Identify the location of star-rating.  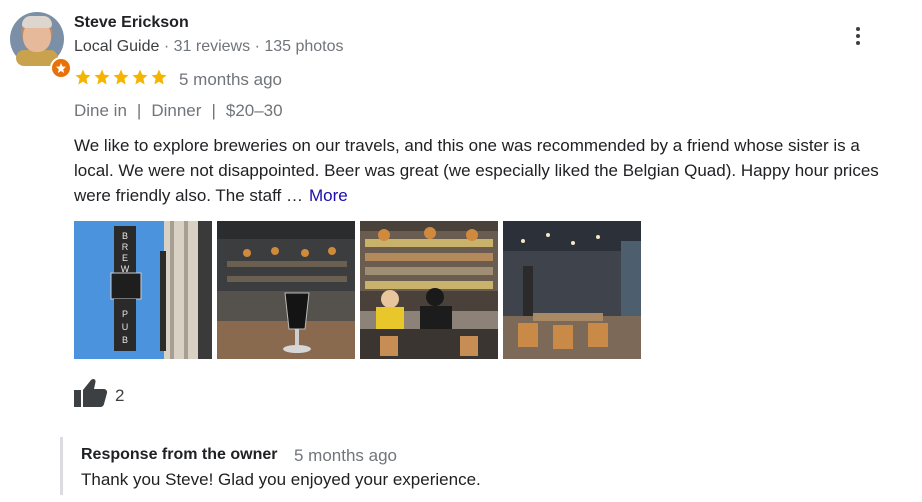
(121, 77).